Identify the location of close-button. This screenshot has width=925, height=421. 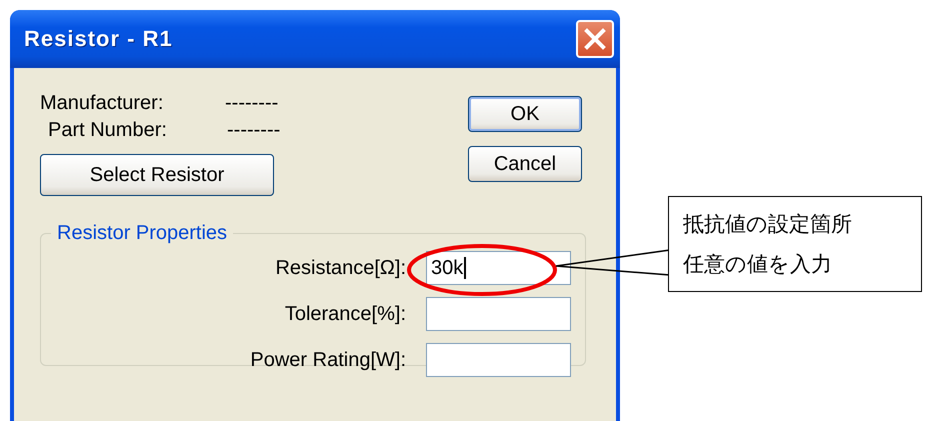
(595, 39).